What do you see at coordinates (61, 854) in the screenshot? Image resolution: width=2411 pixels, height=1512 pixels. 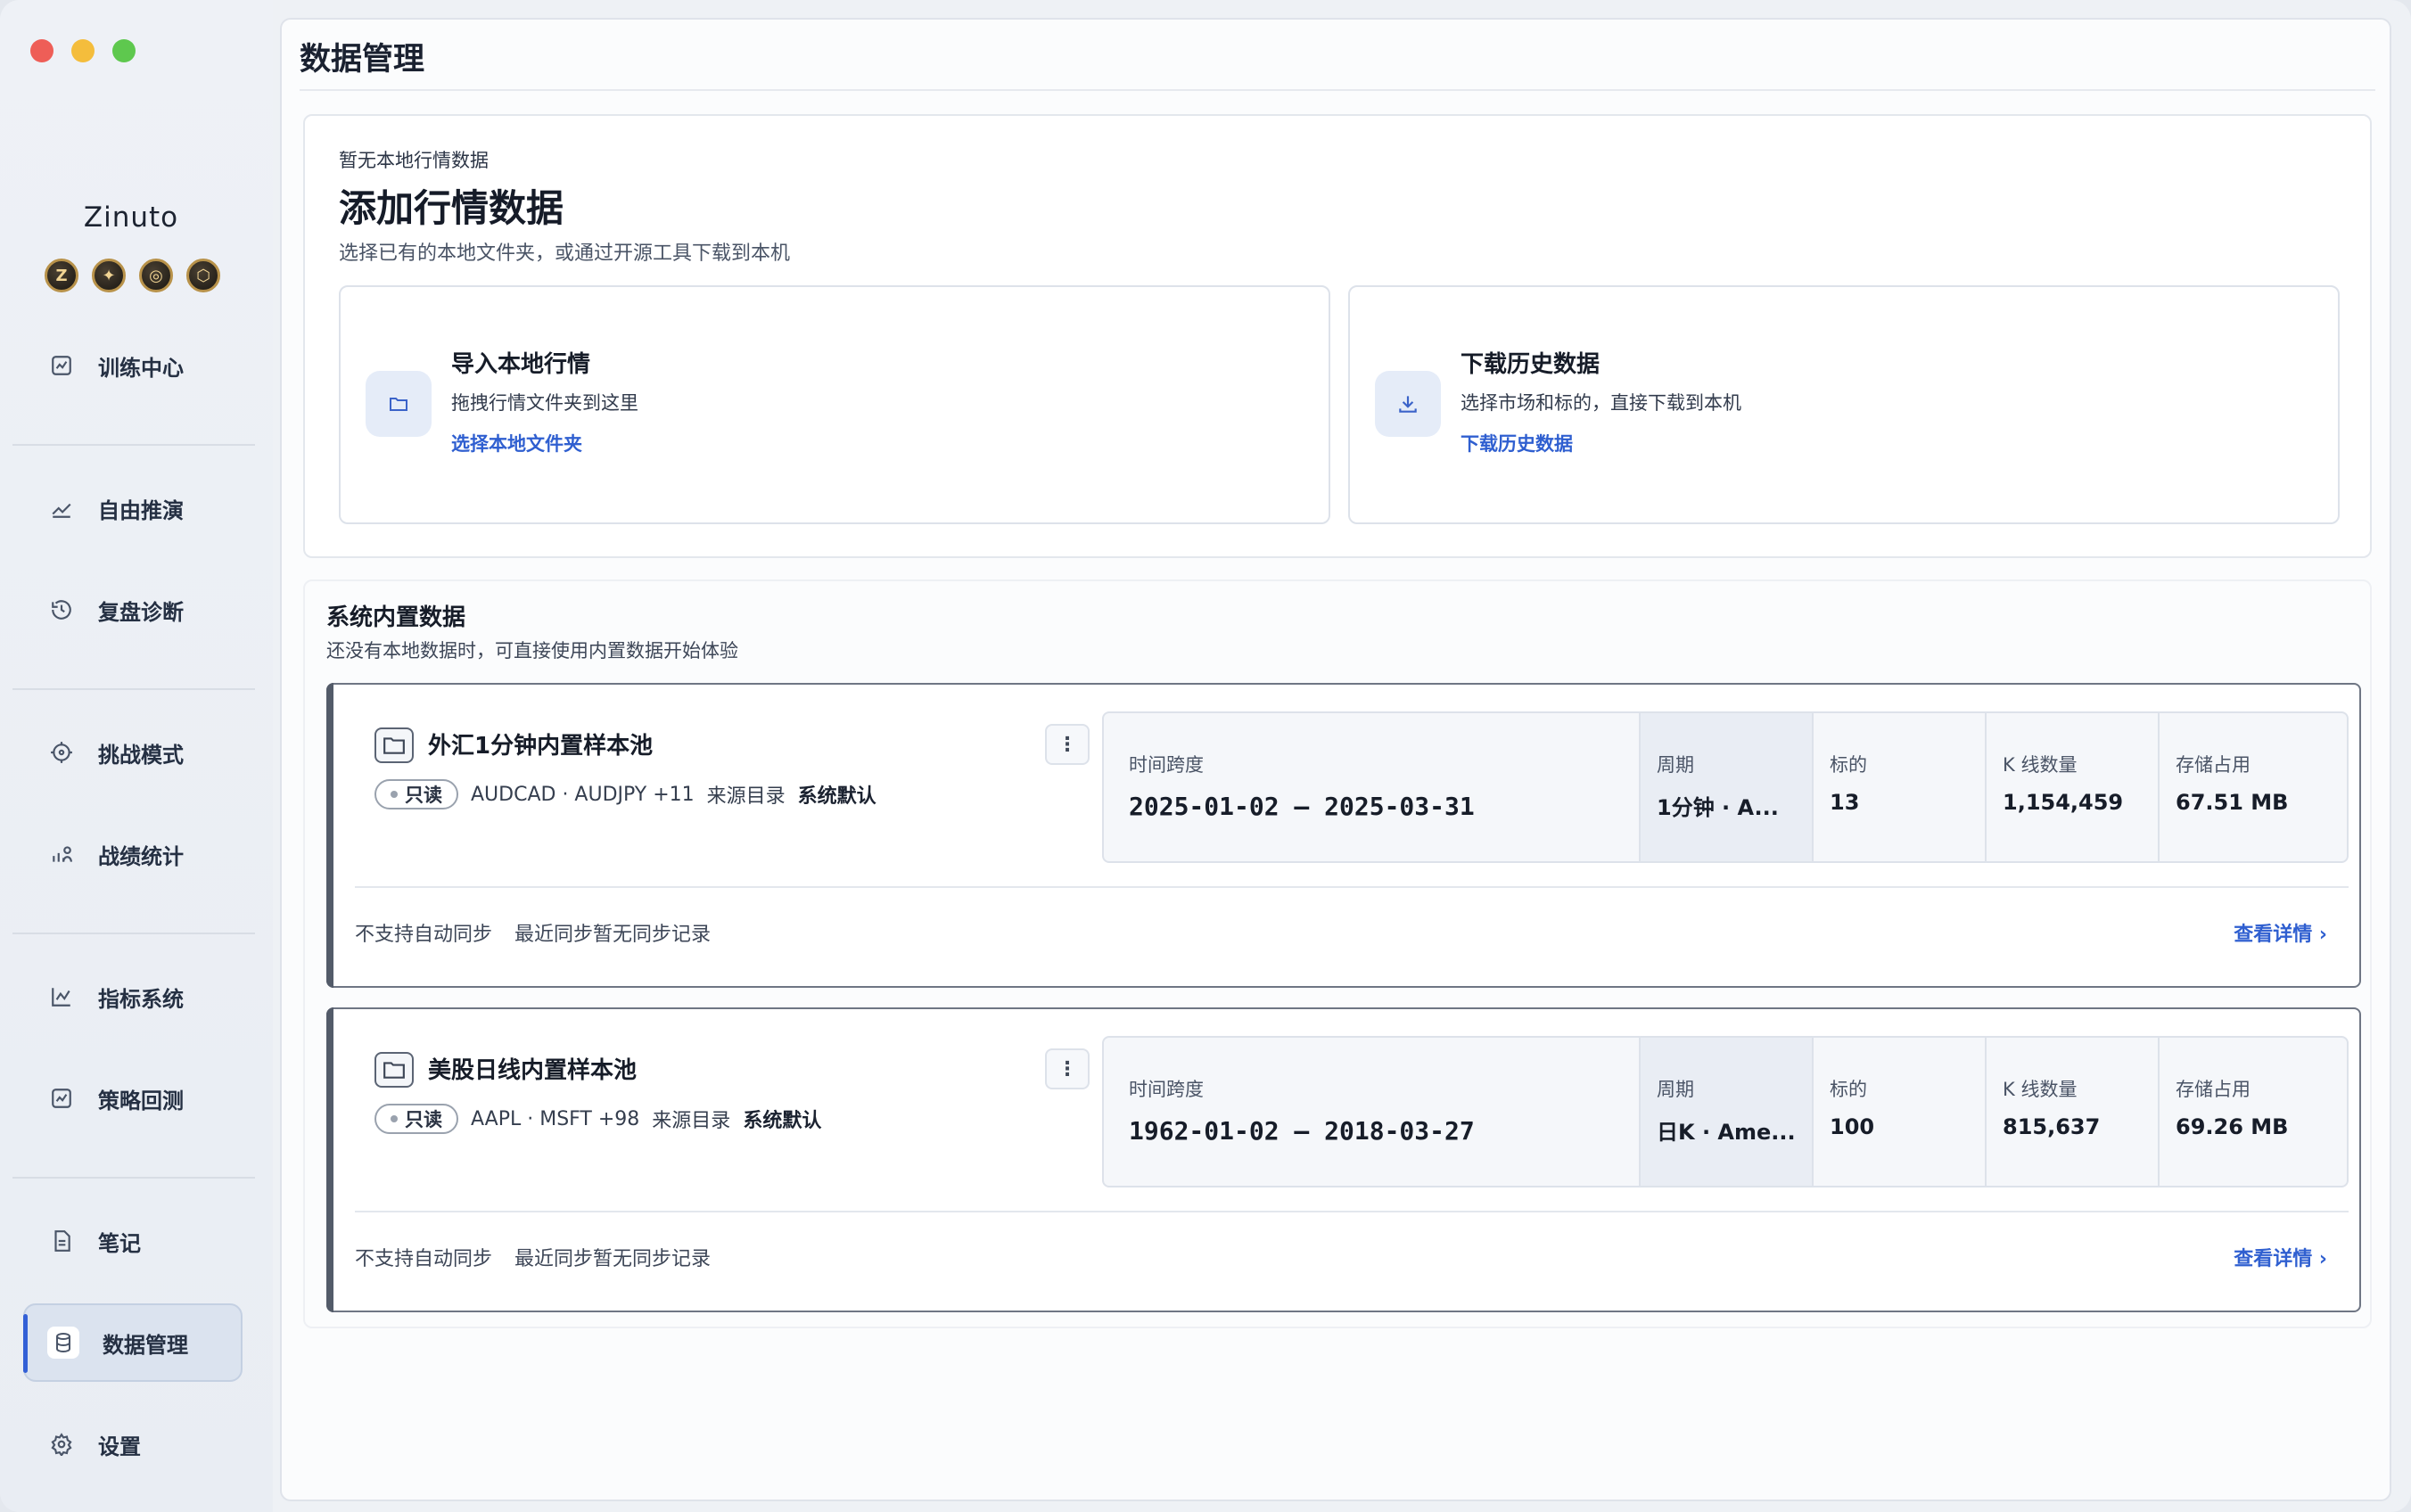 I see `stats-user-icon` at bounding box center [61, 854].